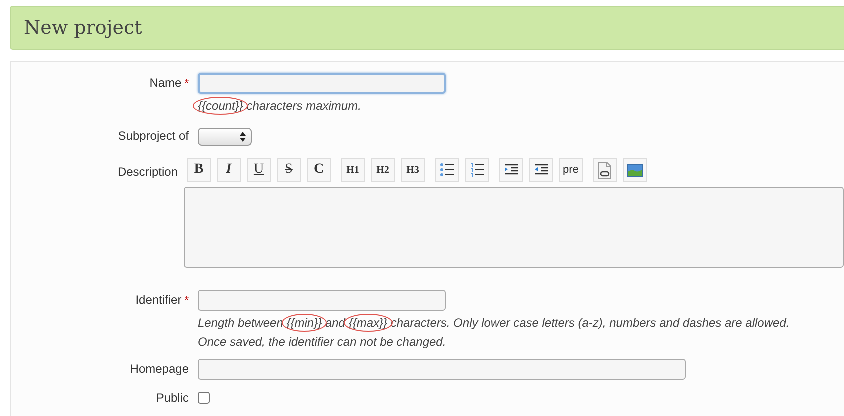 The width and height of the screenshot is (844, 416). What do you see at coordinates (259, 170) in the screenshot?
I see `format-button: U` at bounding box center [259, 170].